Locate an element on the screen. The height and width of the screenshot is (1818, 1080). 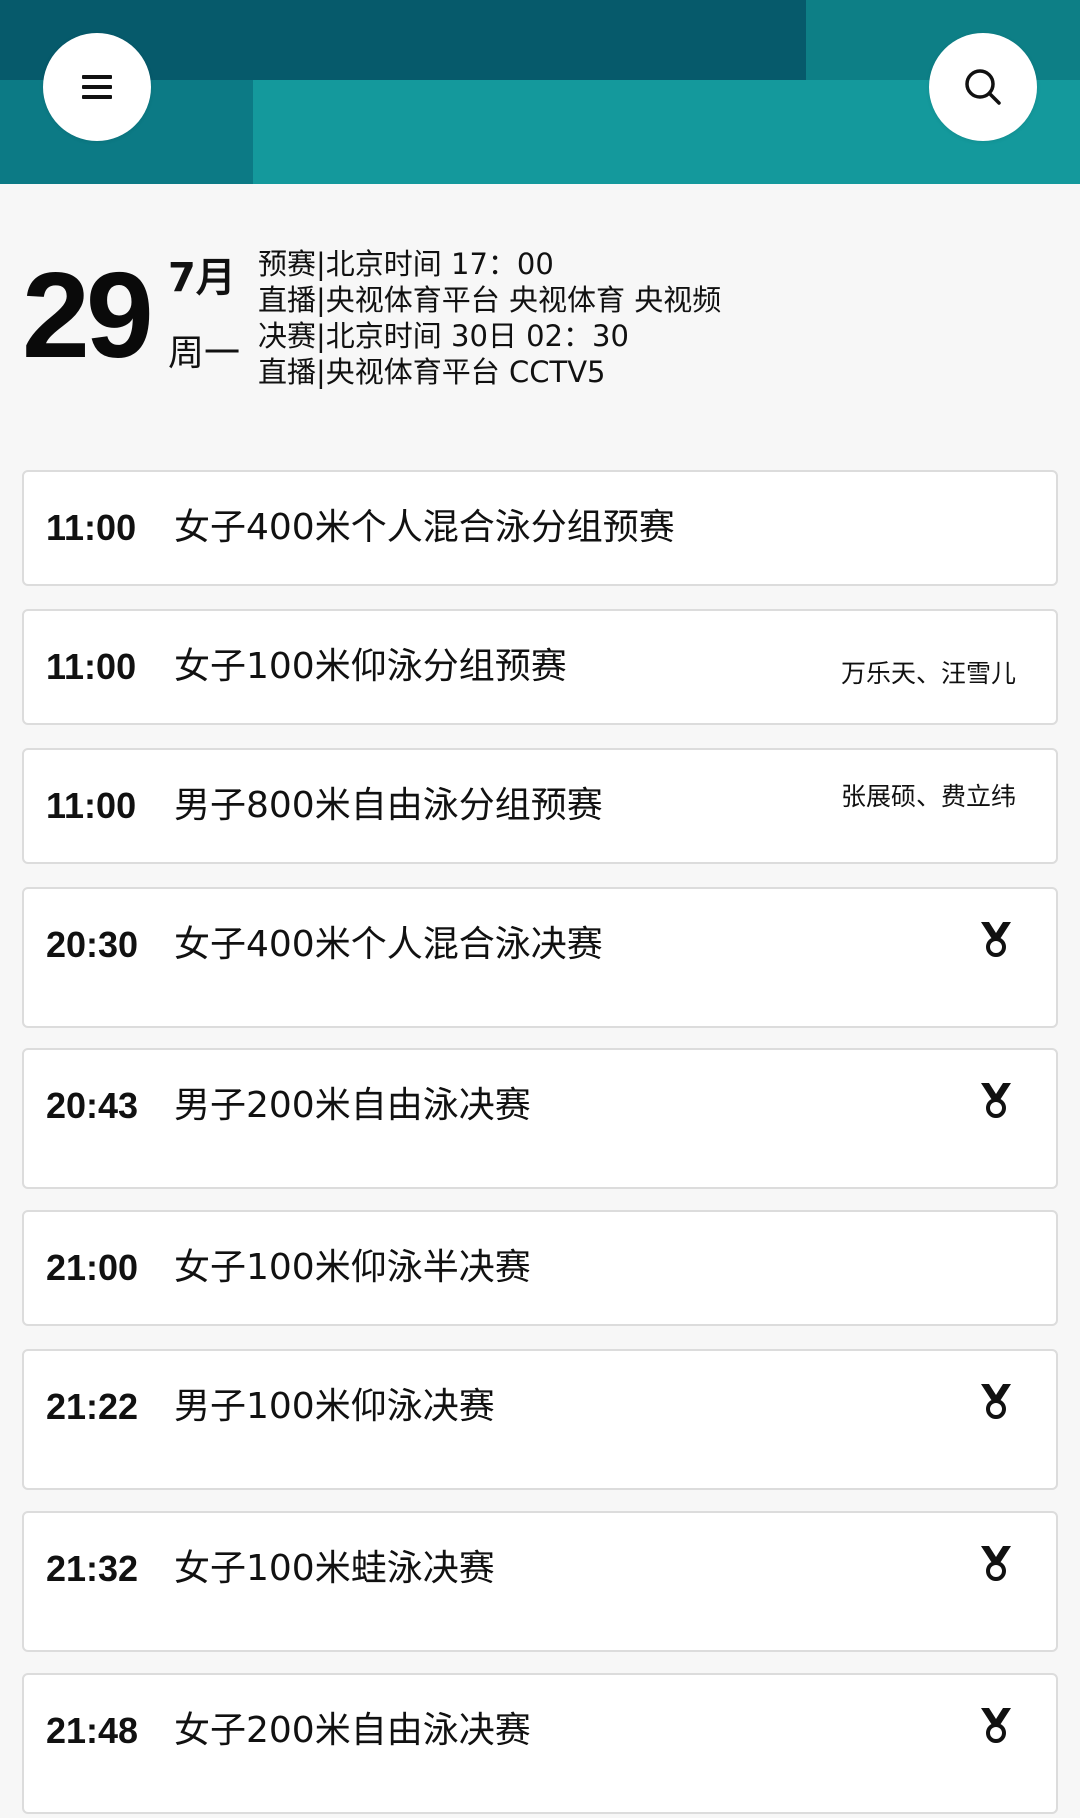
event-card: 20:30 女子400米个人混合泳决赛 is located at coordinates (540, 957).